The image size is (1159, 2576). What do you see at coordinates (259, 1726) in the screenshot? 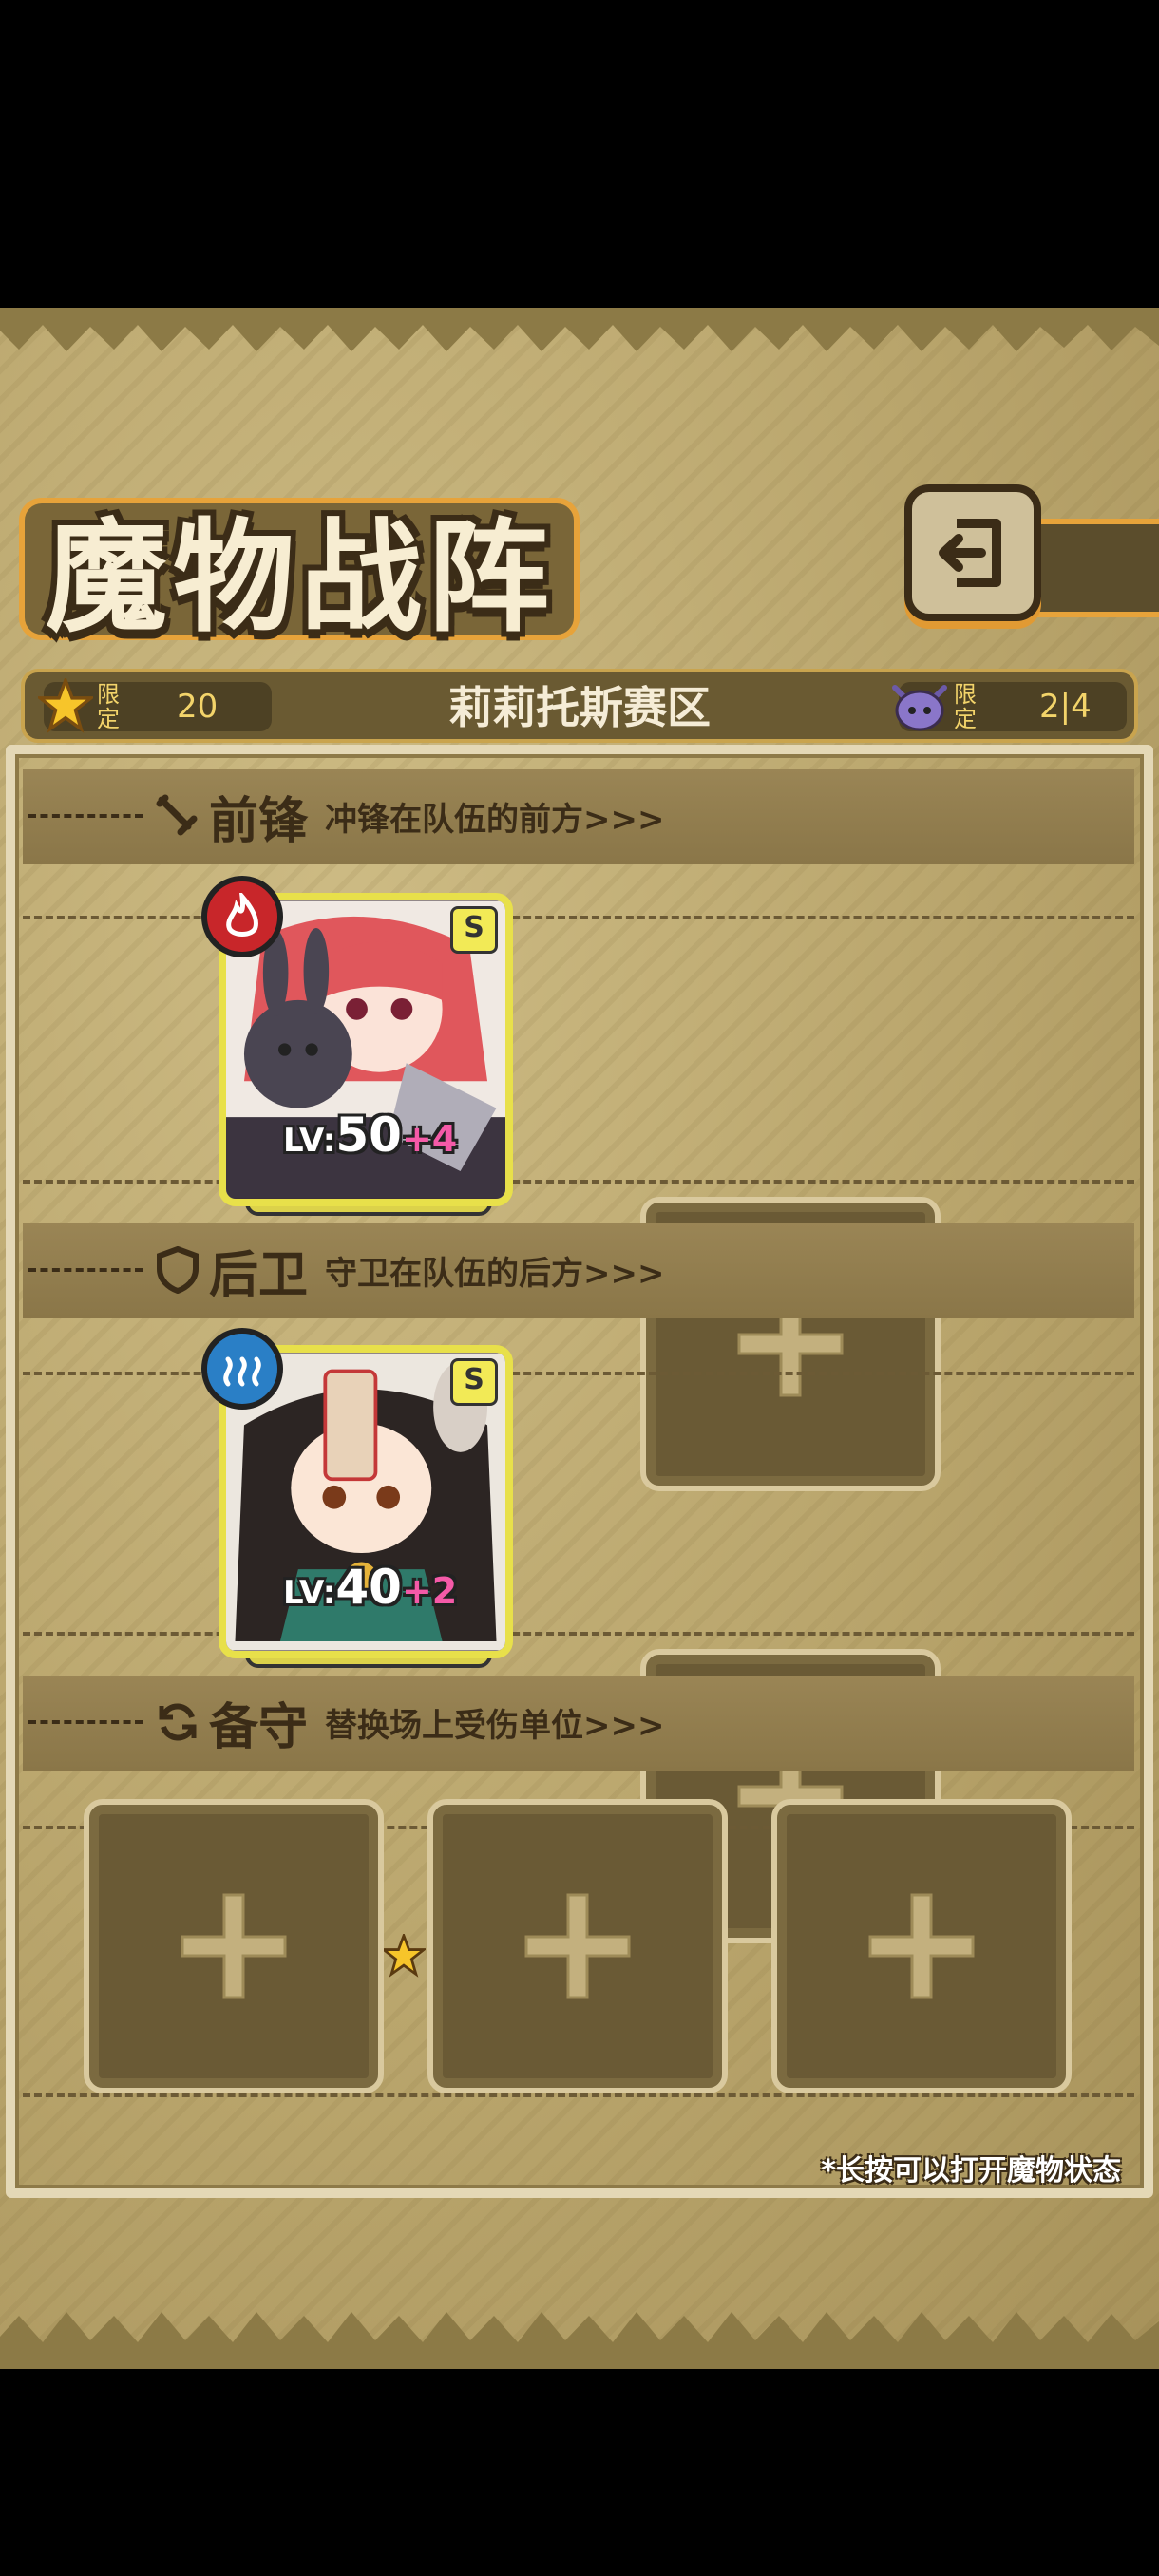
I see `reserve-title: 备守` at bounding box center [259, 1726].